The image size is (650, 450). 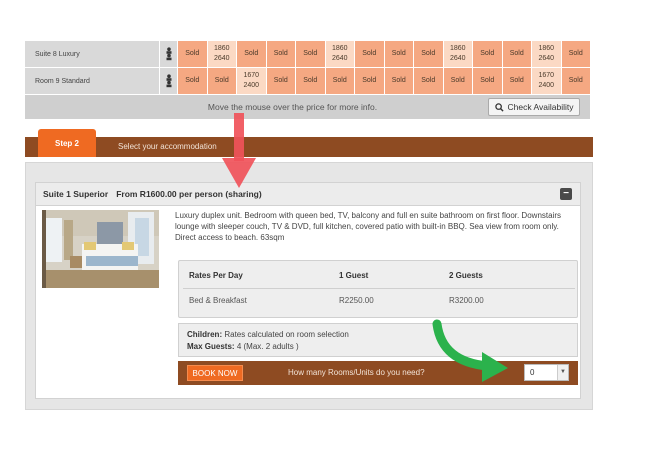 I want to click on table-row: Bed & Breakfast R2250.00 R3200.00, so click(x=379, y=300).